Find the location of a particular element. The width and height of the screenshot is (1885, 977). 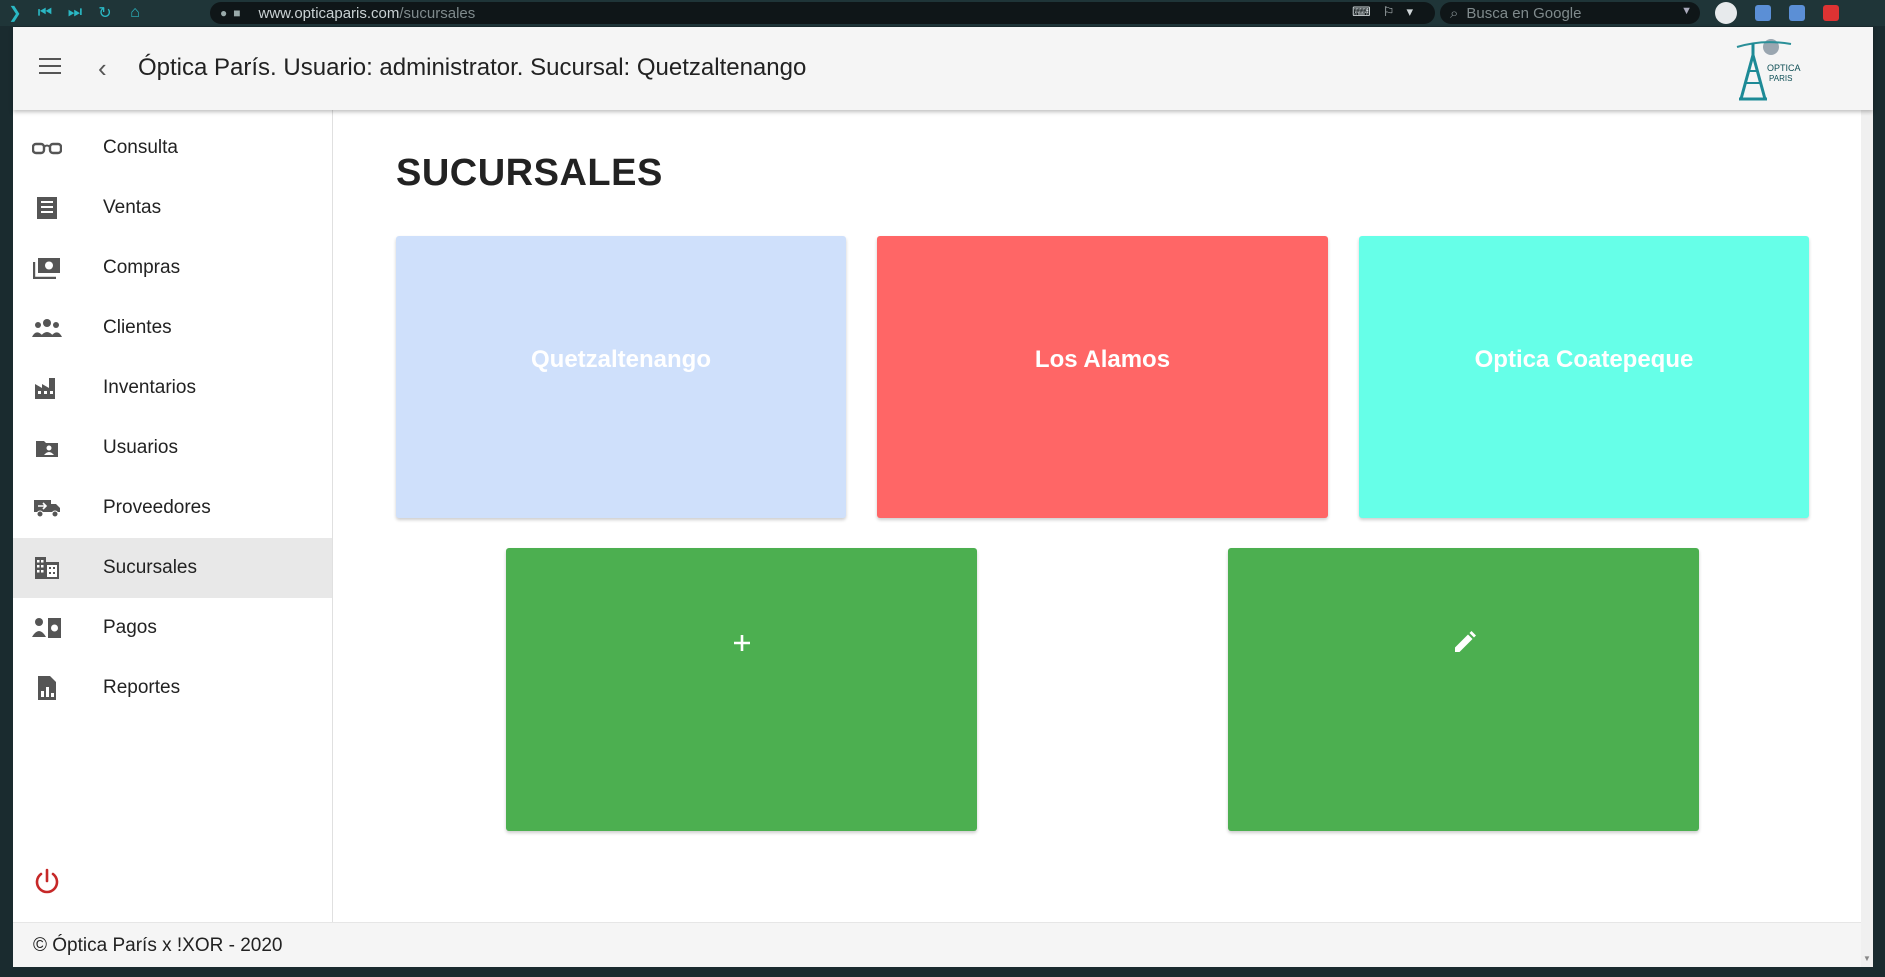

branch-name: Los Alamos is located at coordinates (1102, 359).